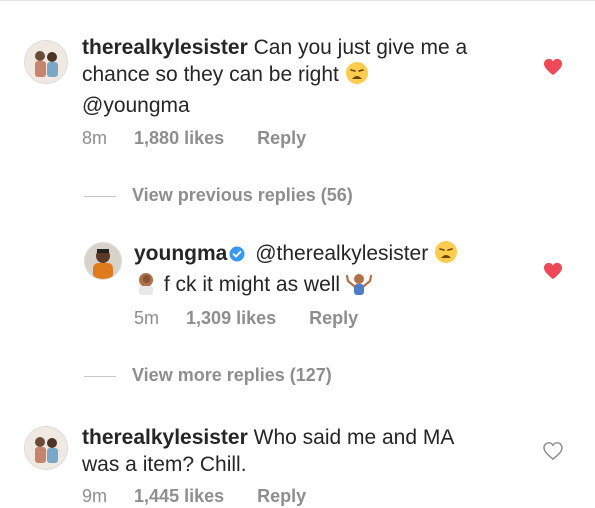 The width and height of the screenshot is (595, 508). I want to click on comment-body-line2: chance so they can be right, so click(210, 74).